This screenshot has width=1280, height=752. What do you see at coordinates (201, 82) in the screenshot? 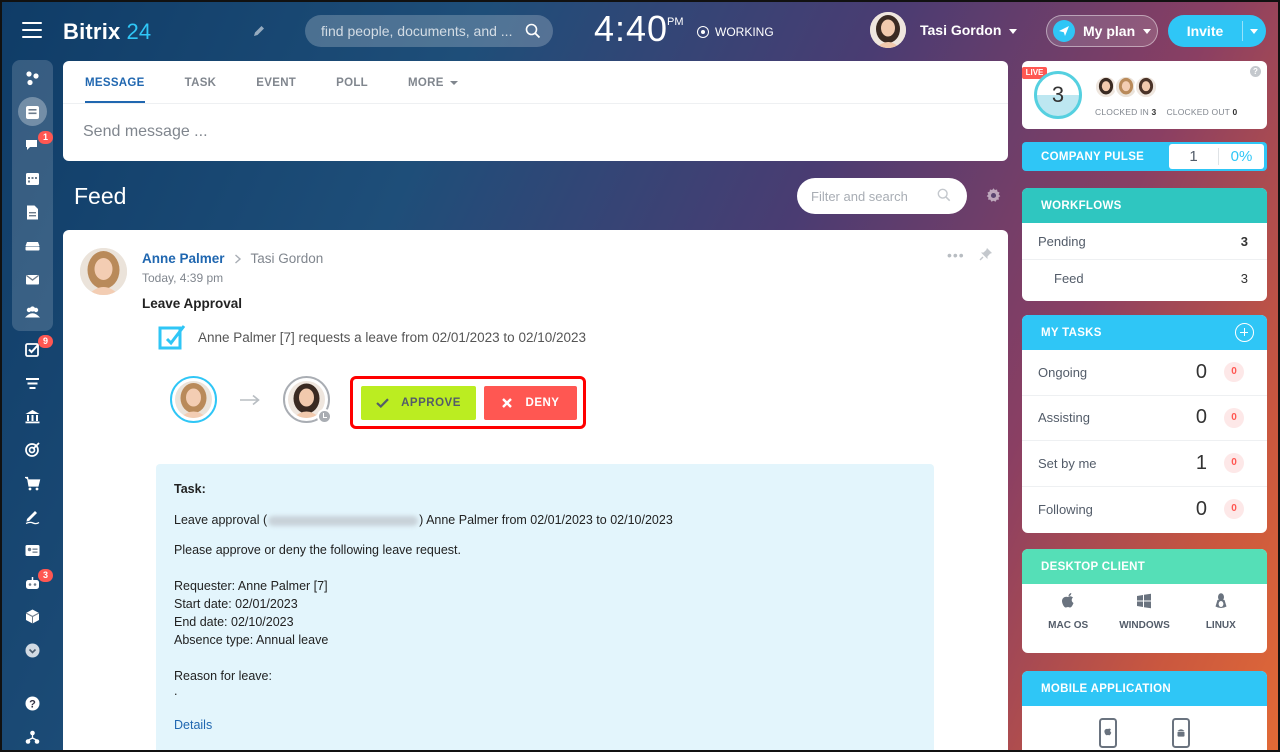
I see `tab-task: TASK` at bounding box center [201, 82].